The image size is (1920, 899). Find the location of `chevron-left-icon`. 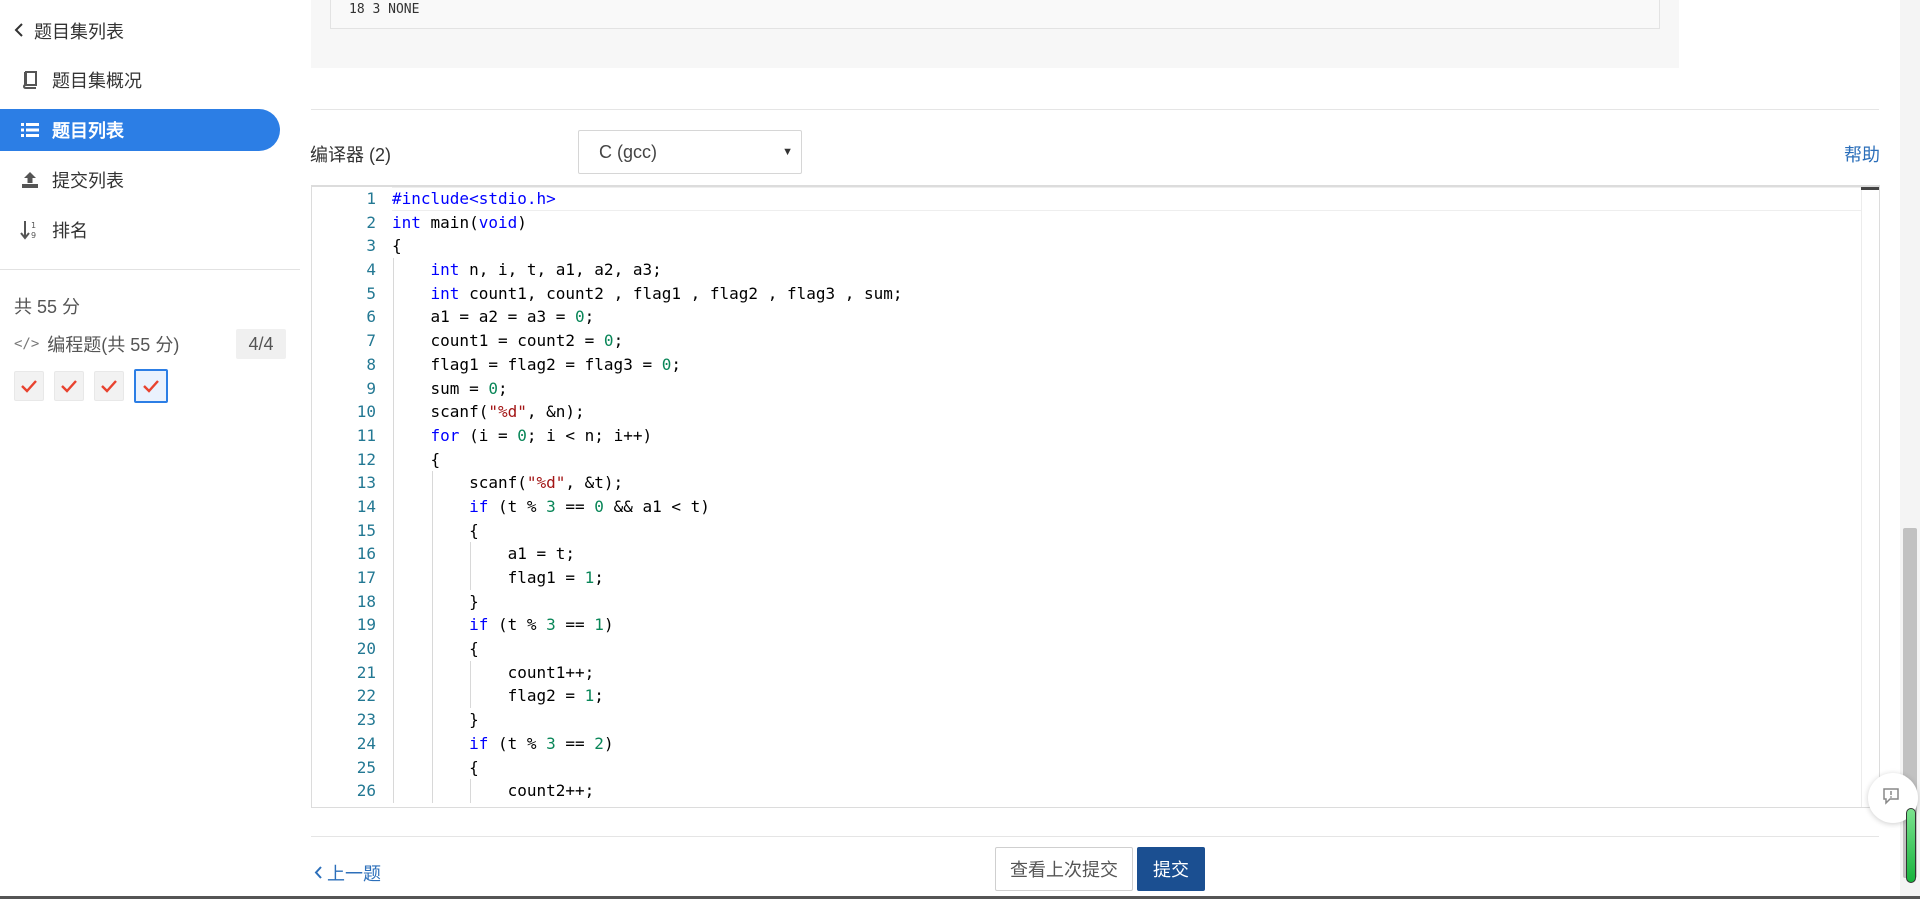

chevron-left-icon is located at coordinates (318, 873).